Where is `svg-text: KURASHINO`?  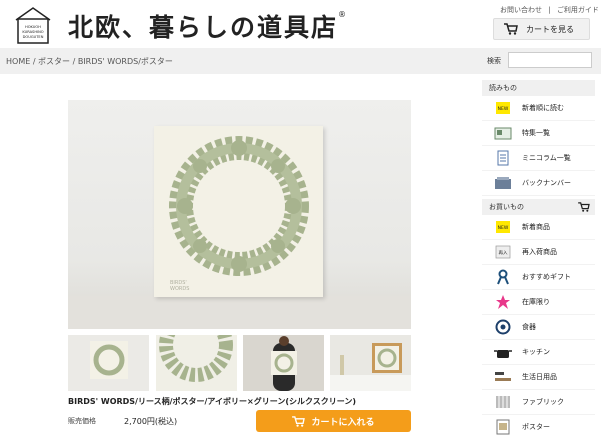 svg-text: KURASHINO is located at coordinates (32, 32).